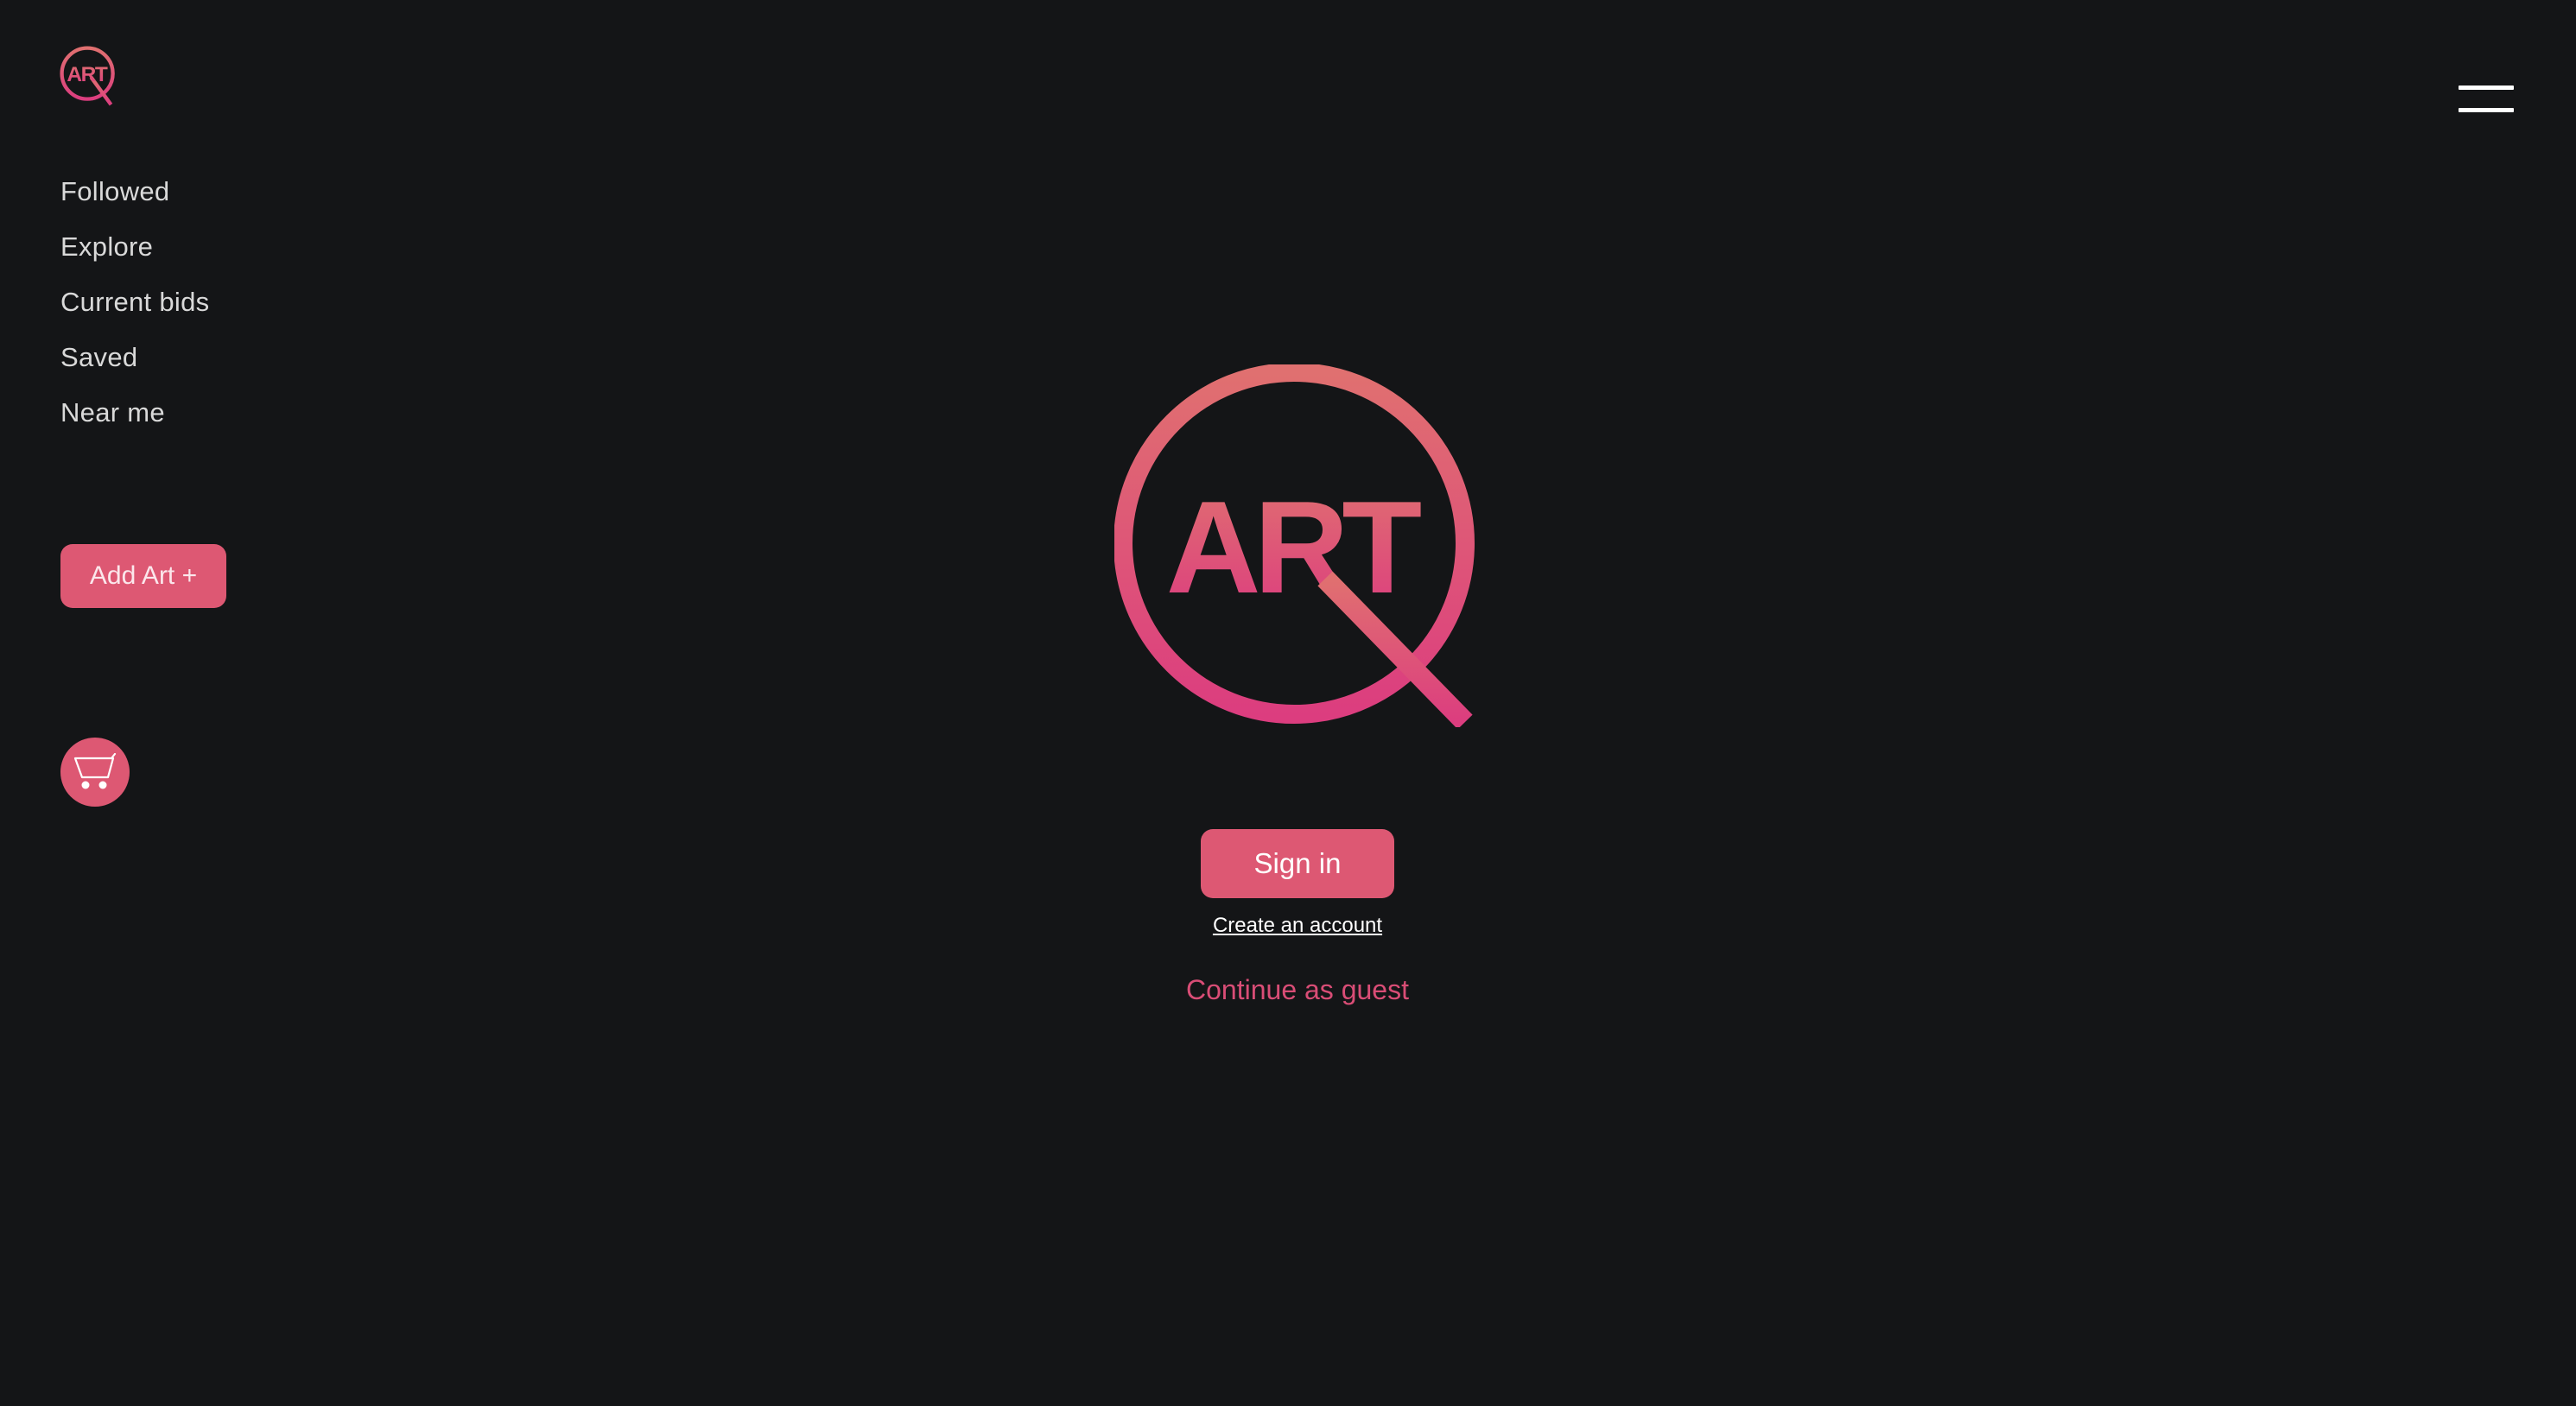 This screenshot has width=2576, height=1406. I want to click on sidebar-item-saved: Saved, so click(134, 362).